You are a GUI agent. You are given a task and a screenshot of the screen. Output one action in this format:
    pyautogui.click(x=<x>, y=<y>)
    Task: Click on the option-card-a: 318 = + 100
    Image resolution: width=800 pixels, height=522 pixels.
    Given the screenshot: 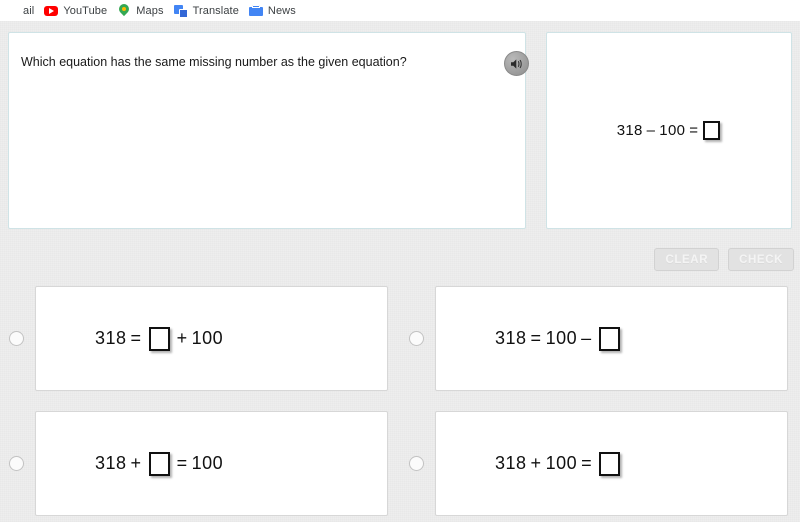 What is the action you would take?
    pyautogui.click(x=211, y=338)
    